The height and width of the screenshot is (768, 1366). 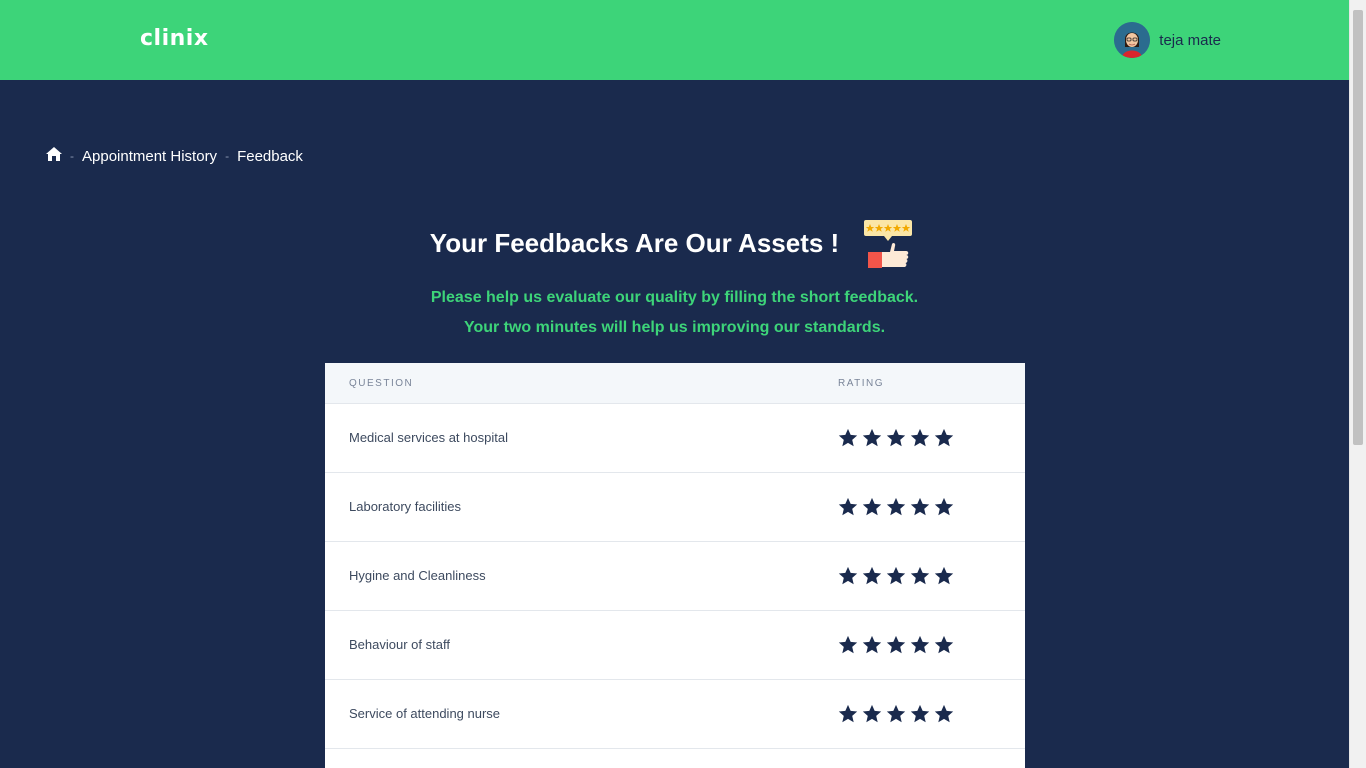 What do you see at coordinates (674, 40) in the screenshot?
I see `top-navbar: clinix teja mate` at bounding box center [674, 40].